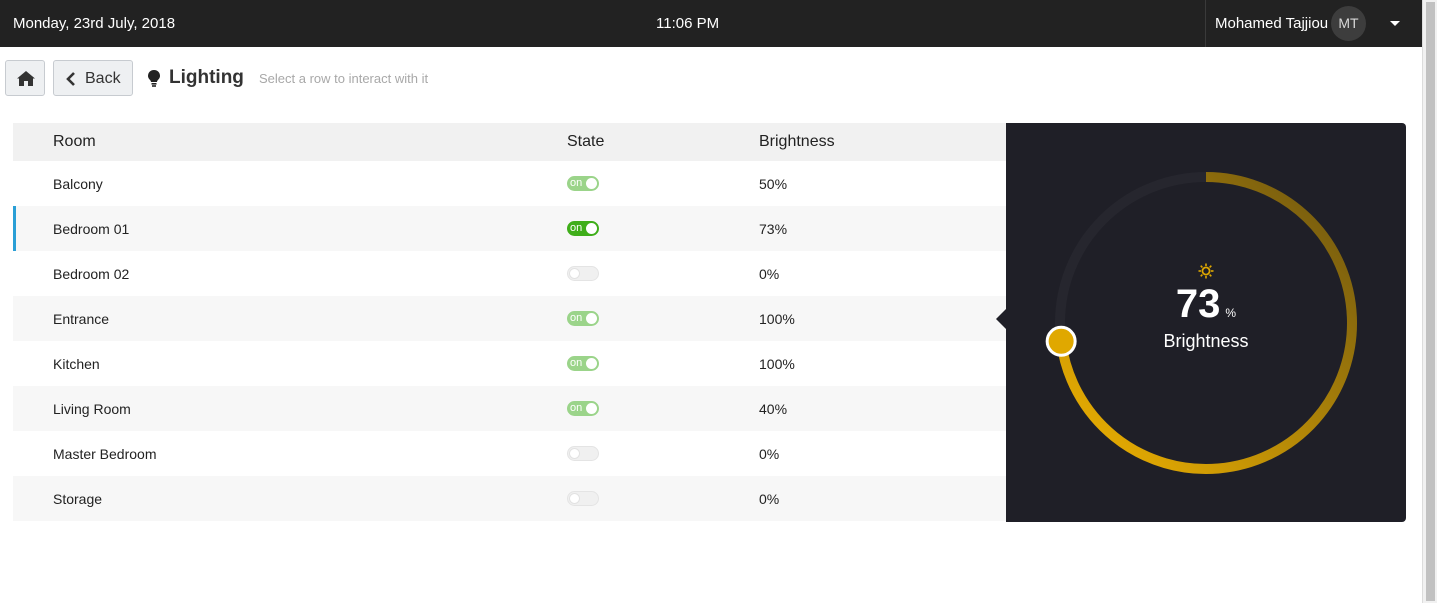 This screenshot has width=1437, height=603. Describe the element at coordinates (1206, 271) in the screenshot. I see `sun-icon` at that location.